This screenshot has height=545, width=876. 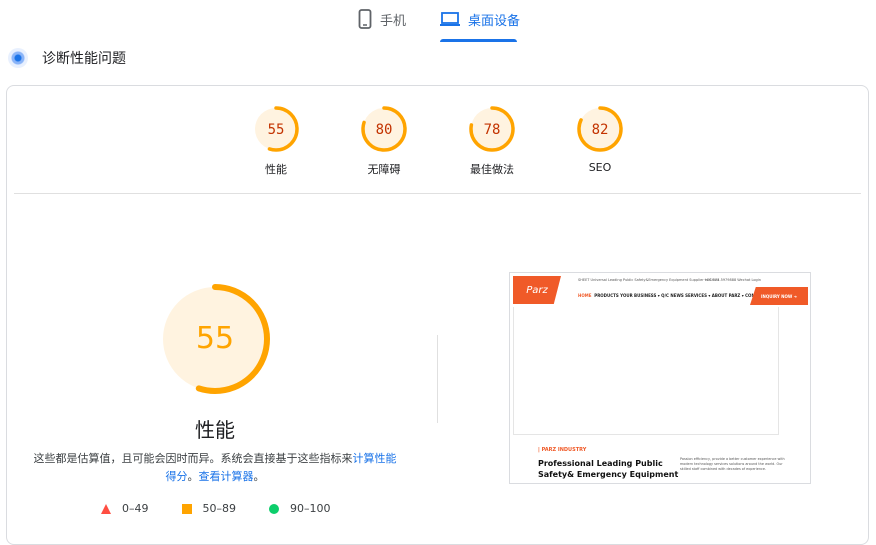 What do you see at coordinates (608, 474) in the screenshot?
I see `screenshot-heading-line2: Safety& Emergency Equipment` at bounding box center [608, 474].